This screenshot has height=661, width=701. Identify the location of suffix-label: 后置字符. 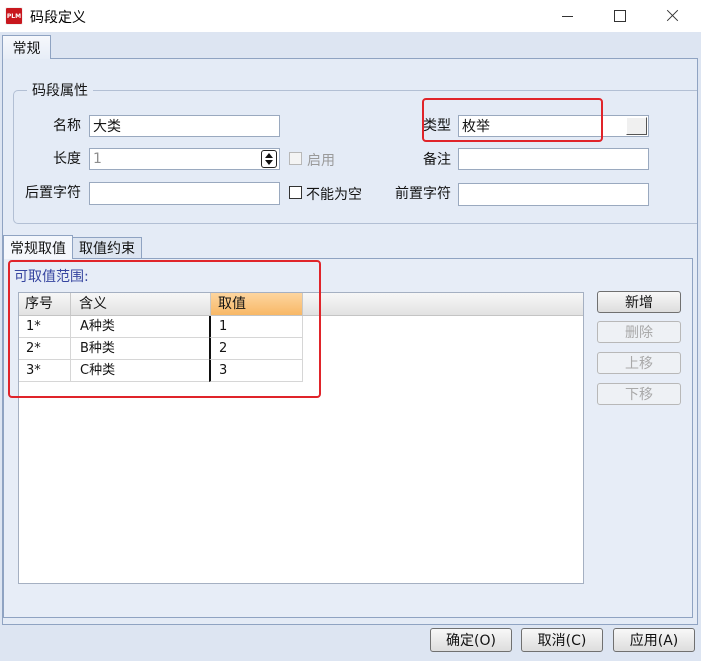
(53, 193).